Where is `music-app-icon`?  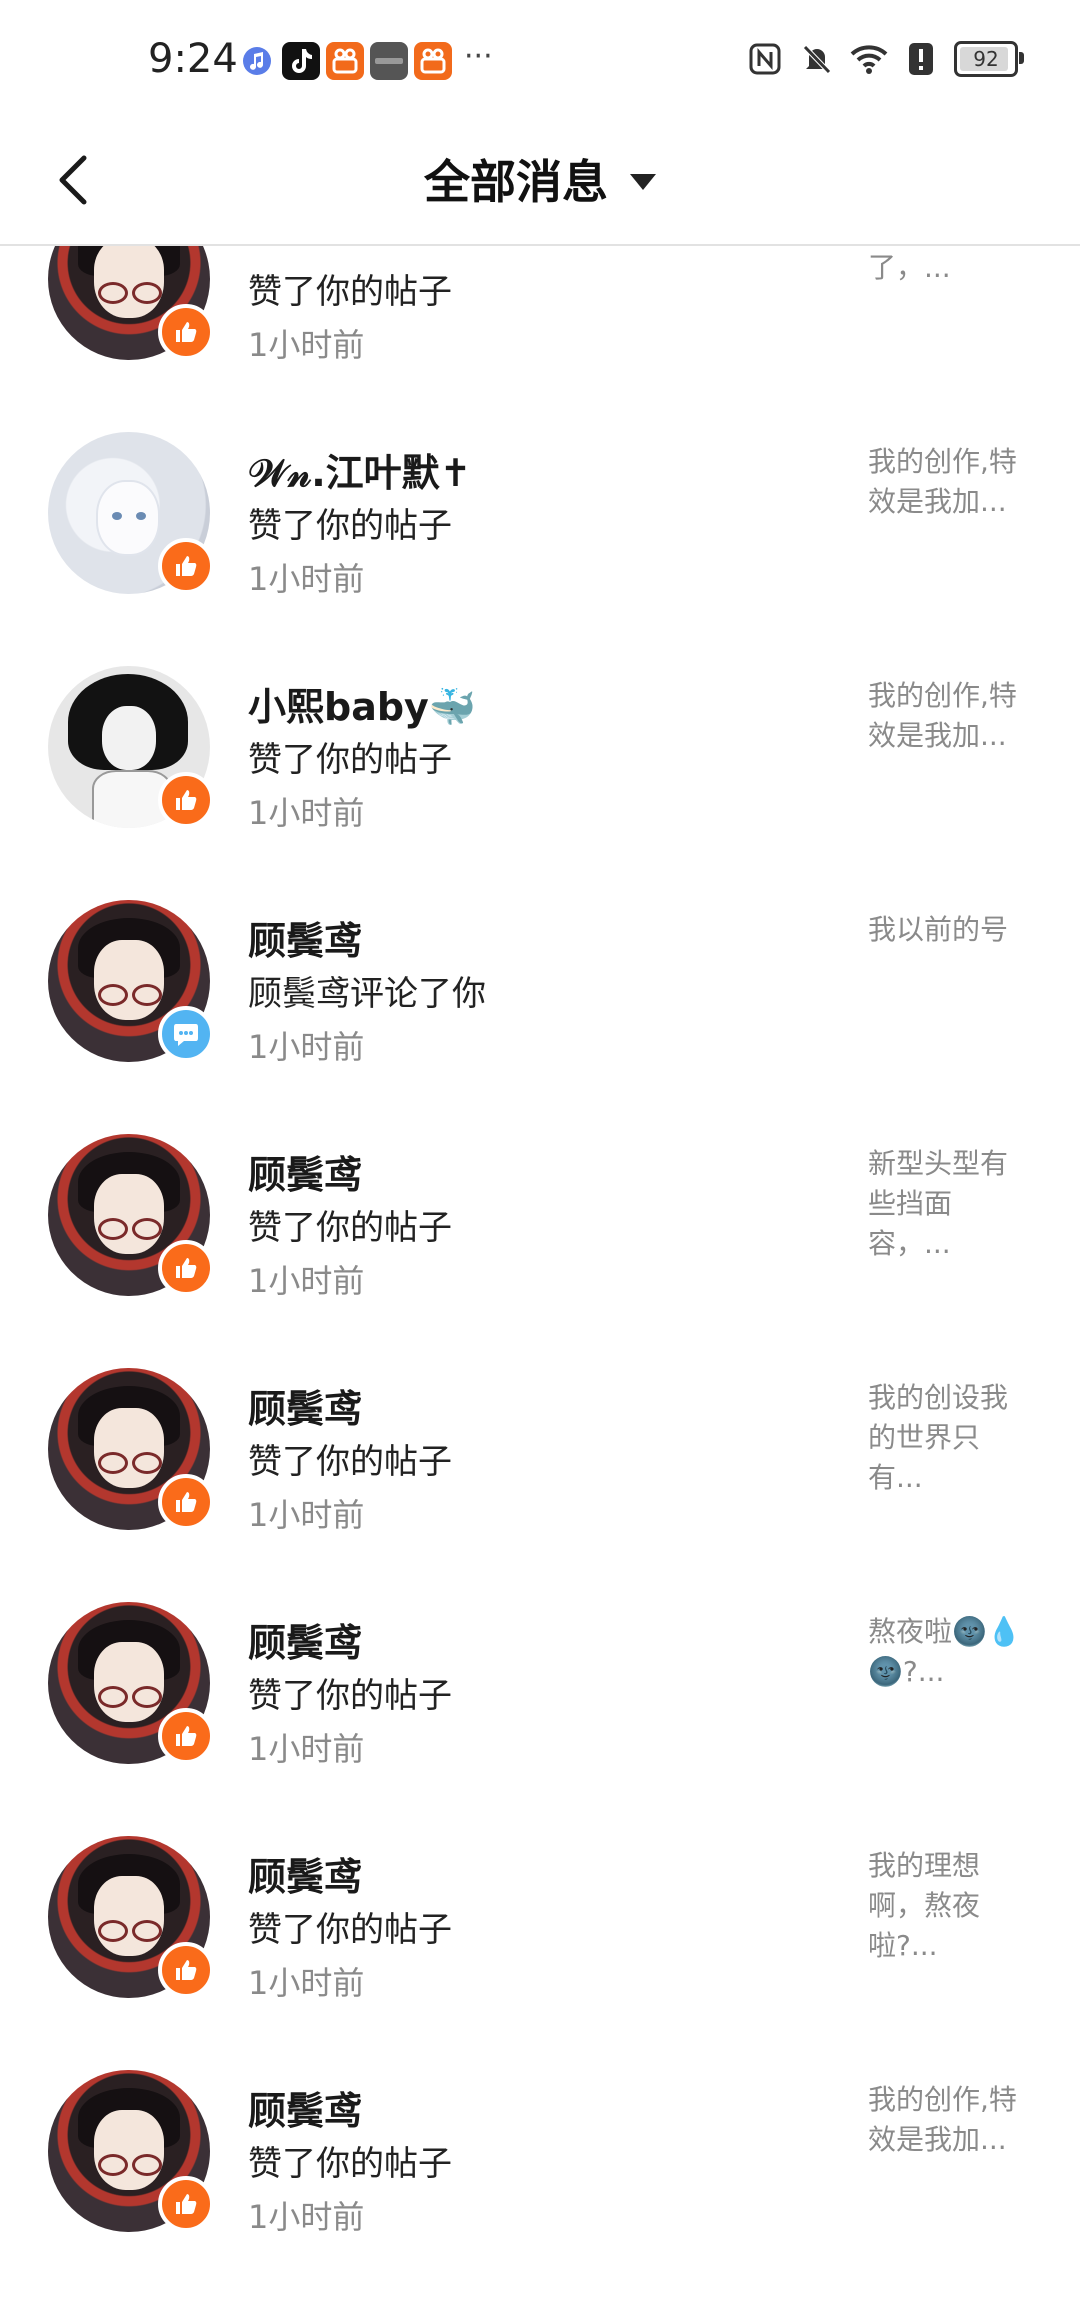 music-app-icon is located at coordinates (257, 61).